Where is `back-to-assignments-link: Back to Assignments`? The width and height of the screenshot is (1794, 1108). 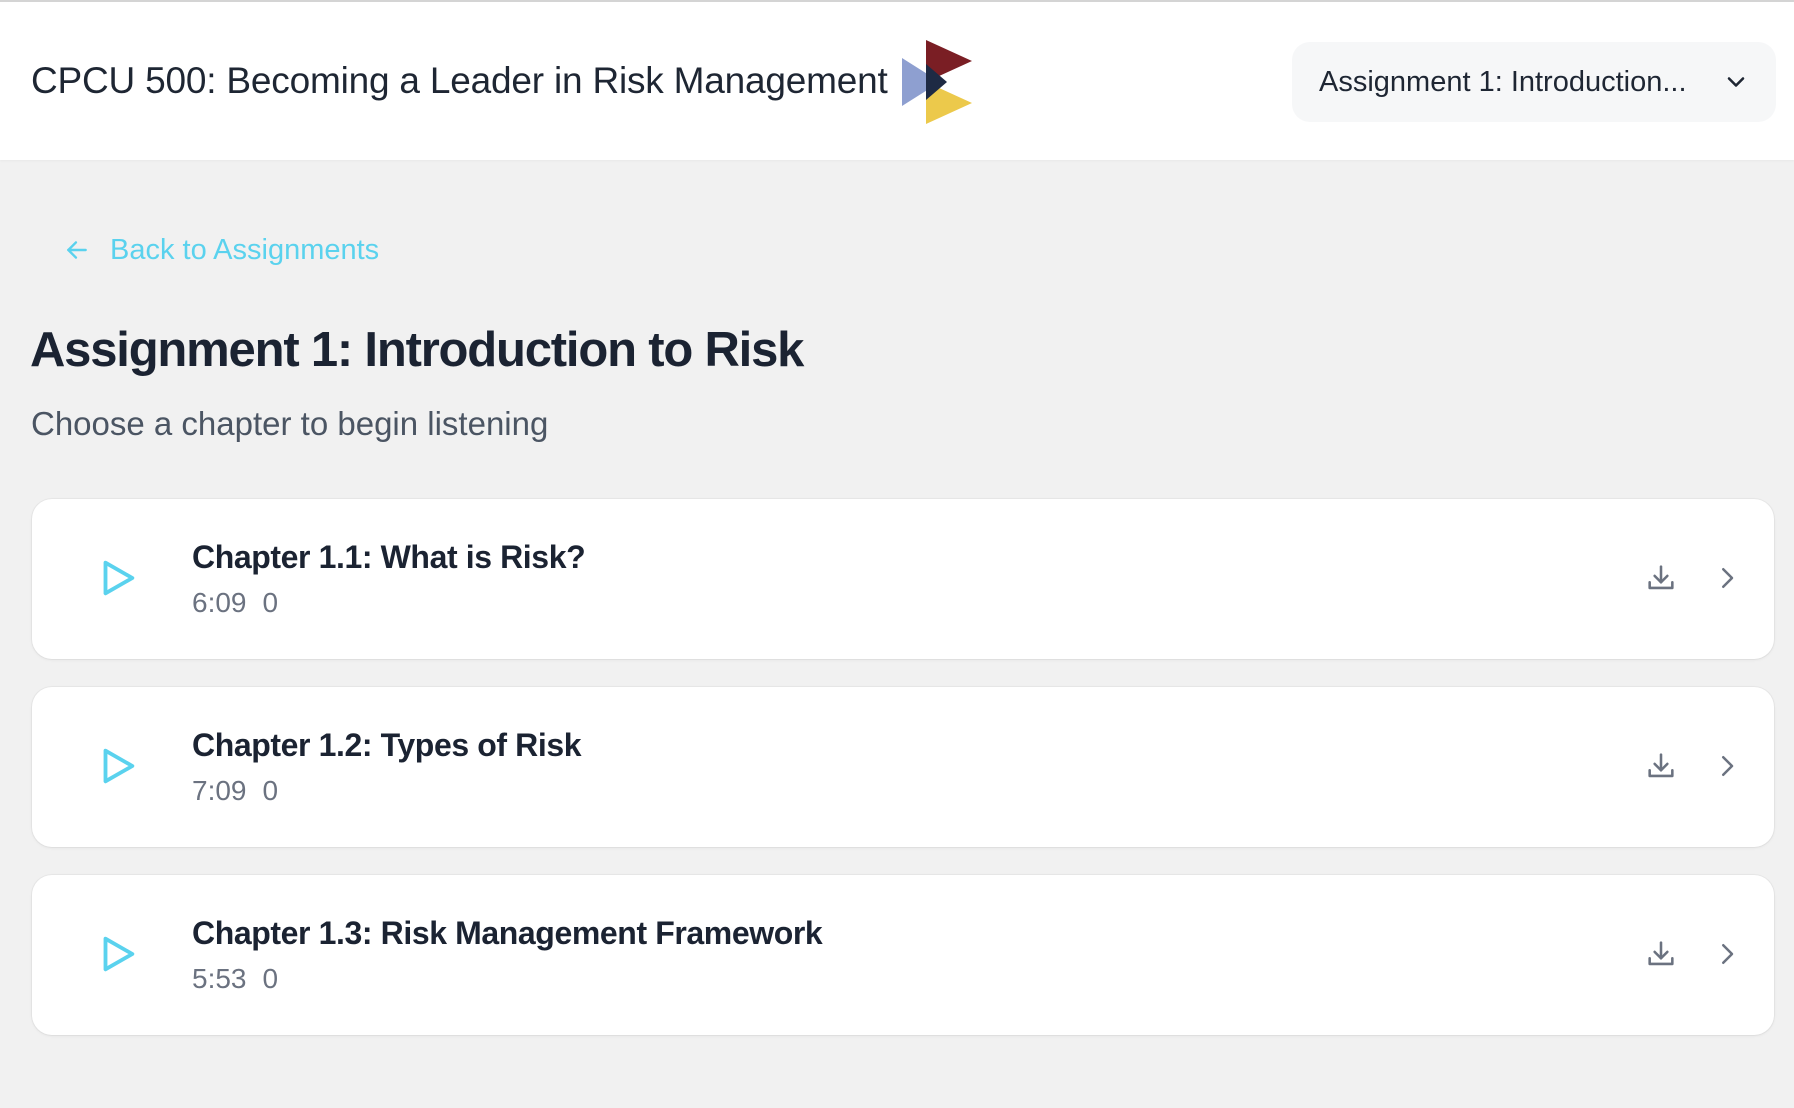 back-to-assignments-link: Back to Assignments is located at coordinates (221, 250).